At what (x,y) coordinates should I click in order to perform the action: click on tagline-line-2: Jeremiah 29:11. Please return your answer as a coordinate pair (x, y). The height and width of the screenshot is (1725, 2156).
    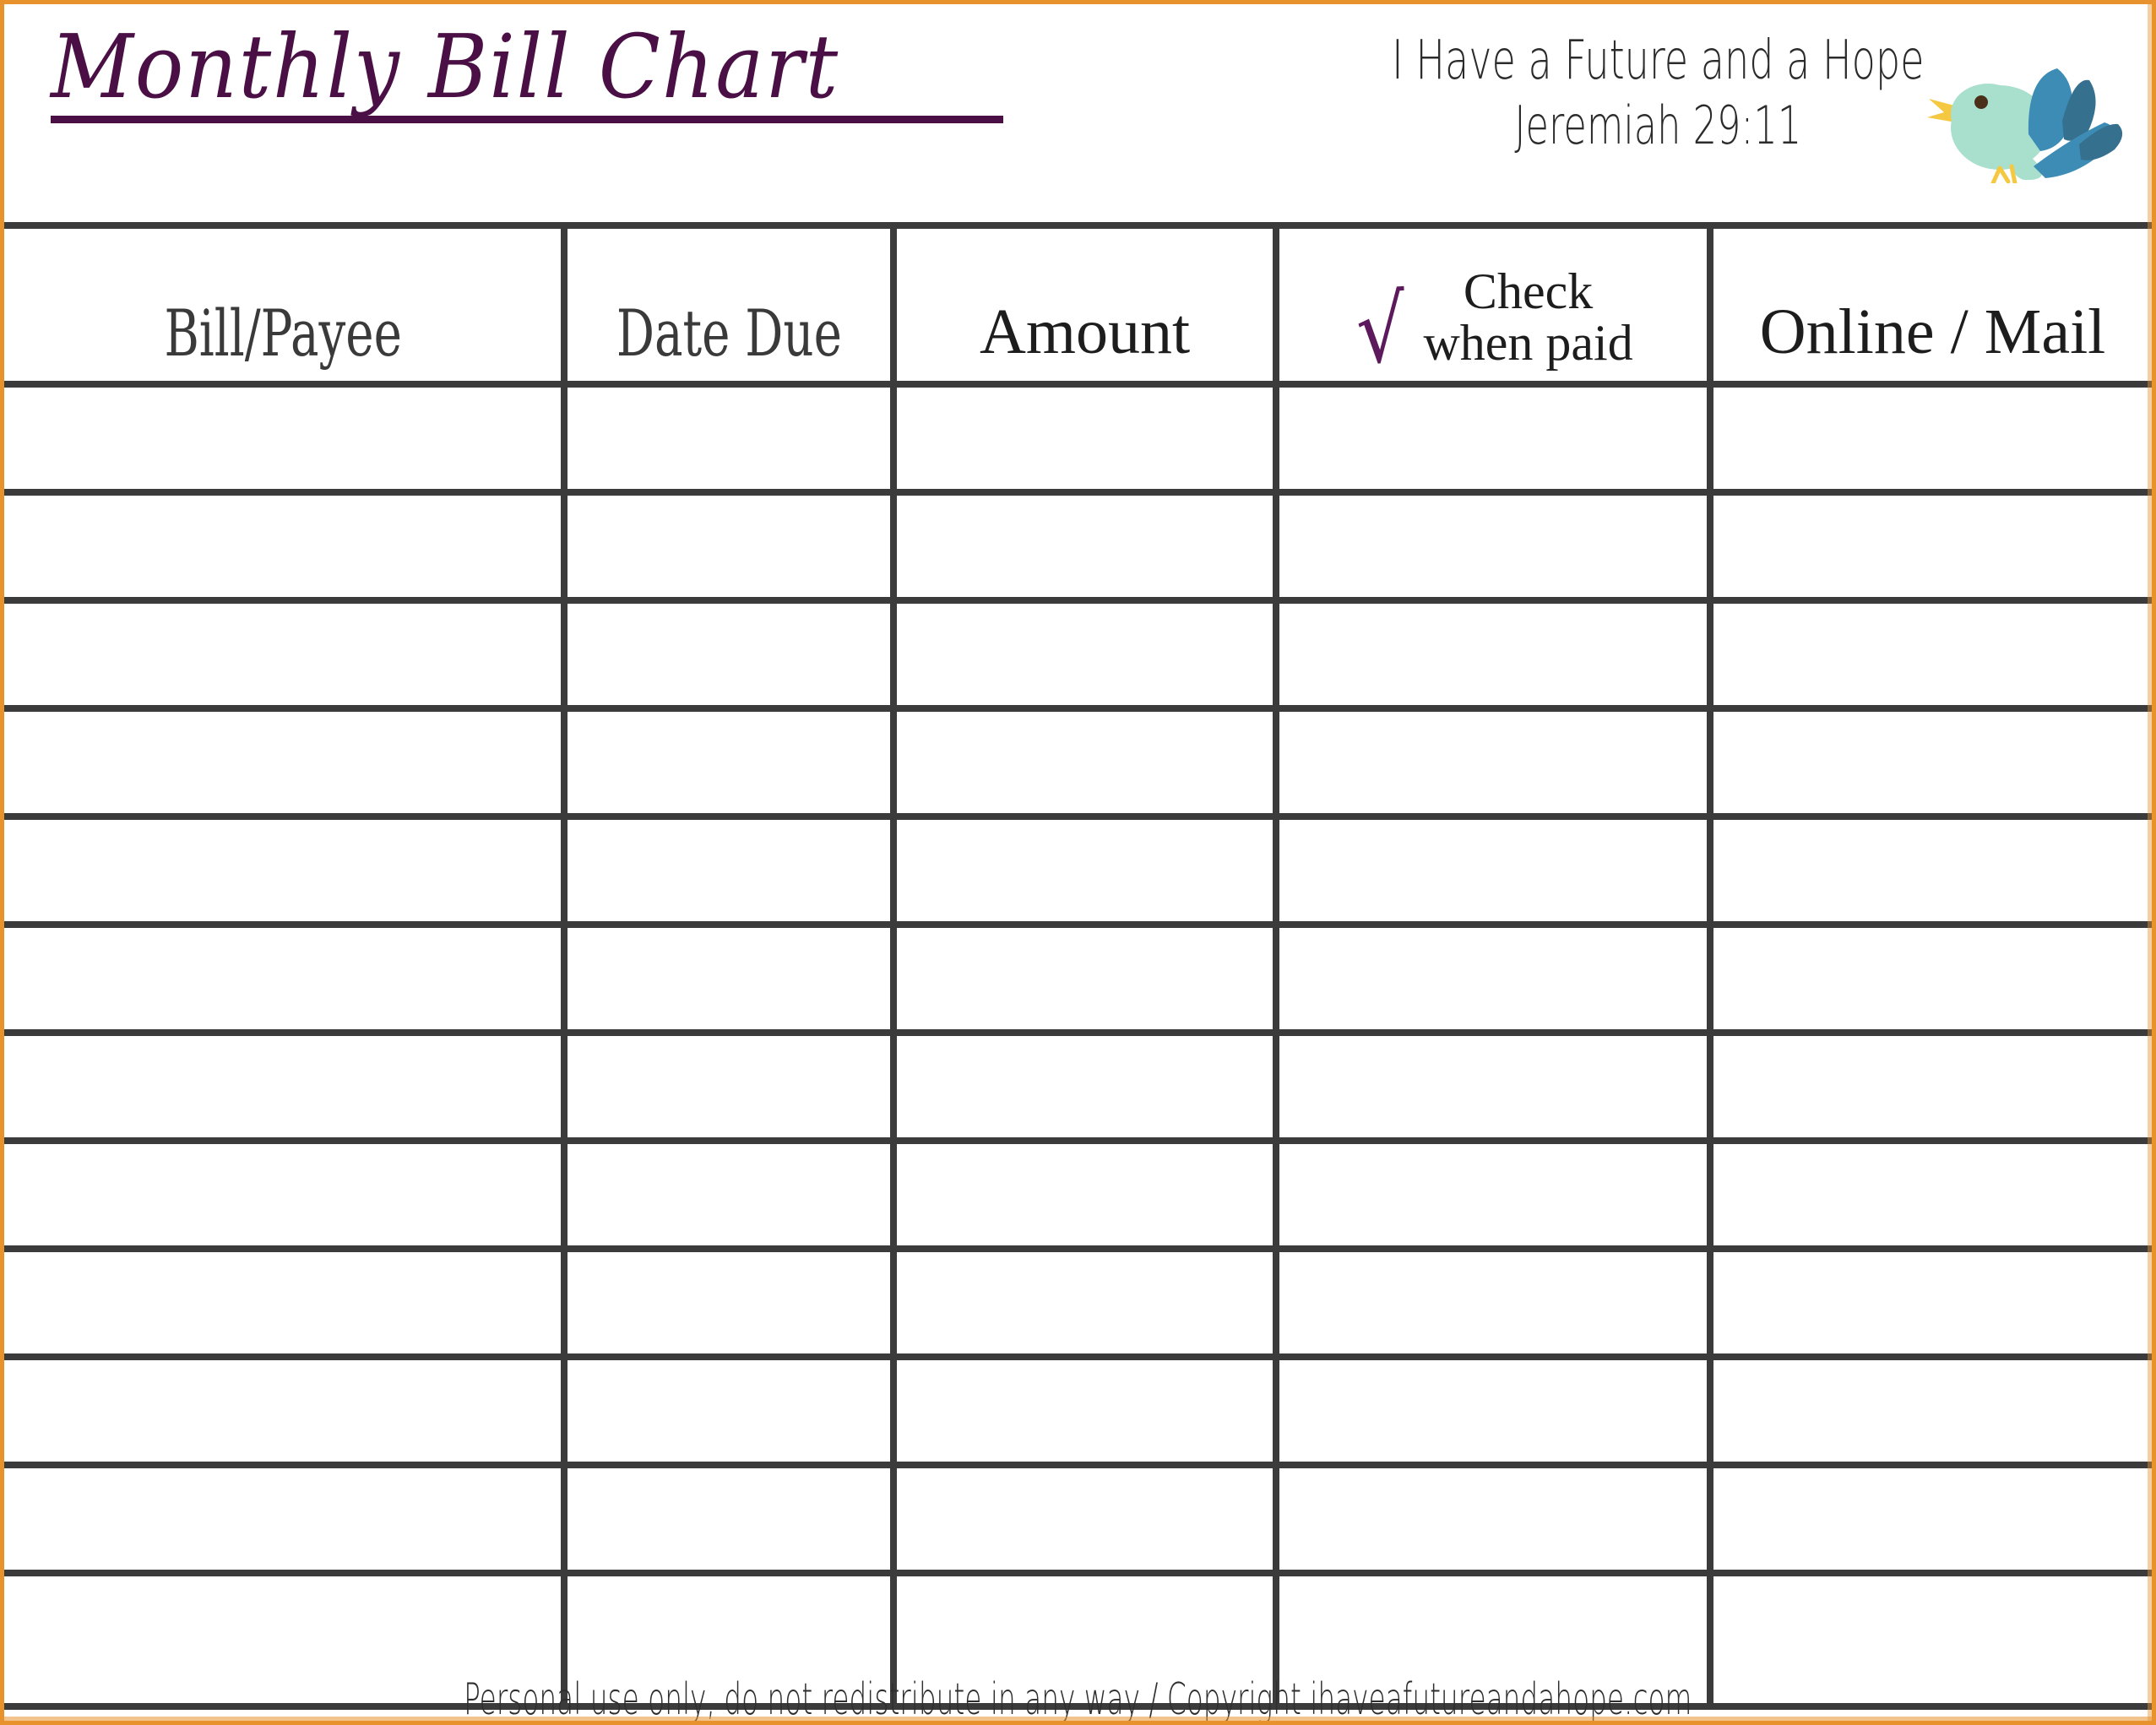
    Looking at the image, I should click on (1657, 126).